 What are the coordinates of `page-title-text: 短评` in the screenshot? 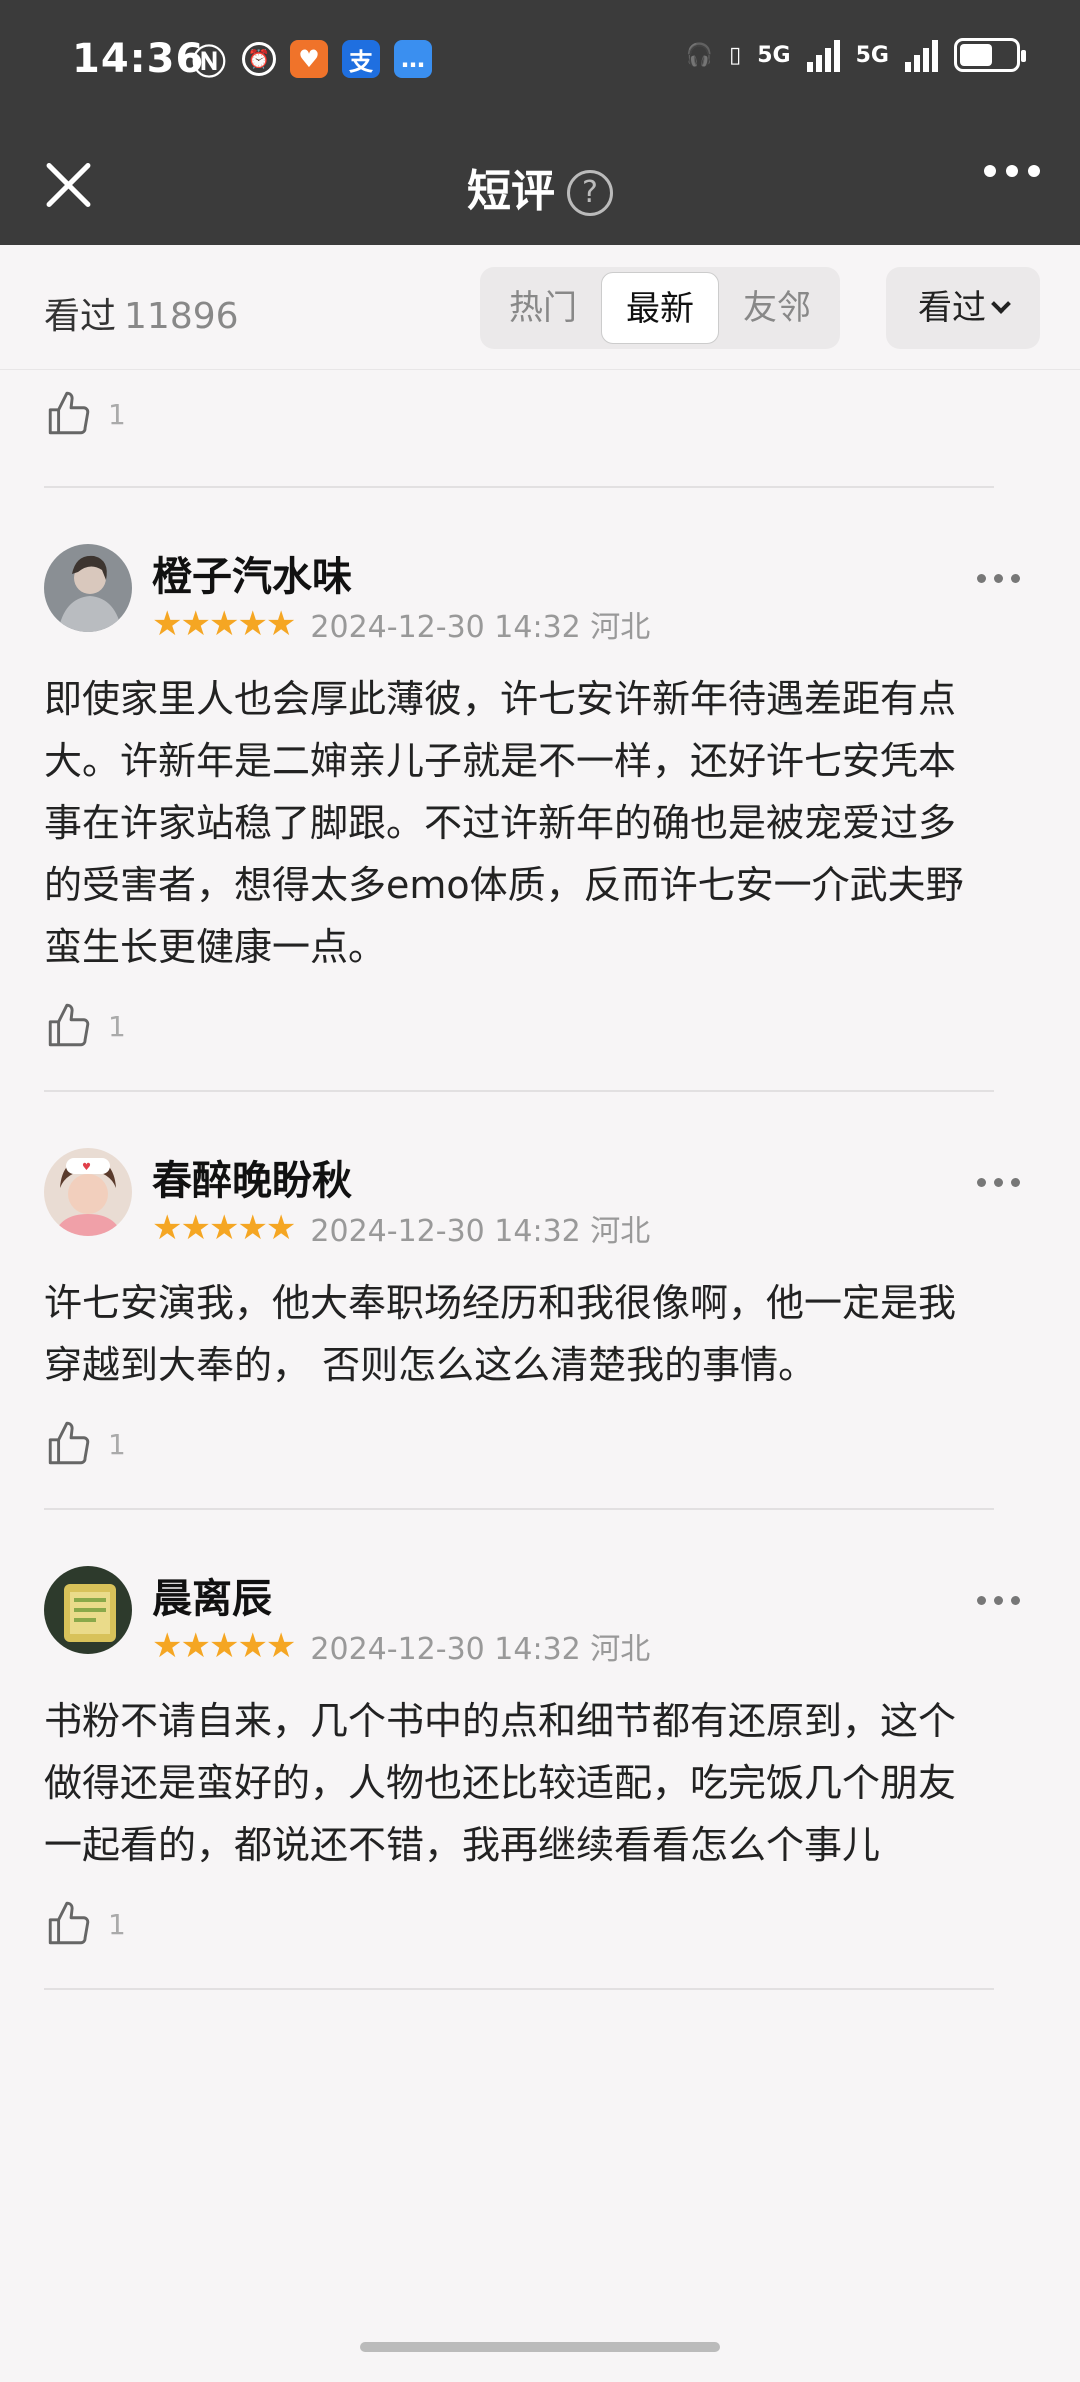 It's located at (511, 191).